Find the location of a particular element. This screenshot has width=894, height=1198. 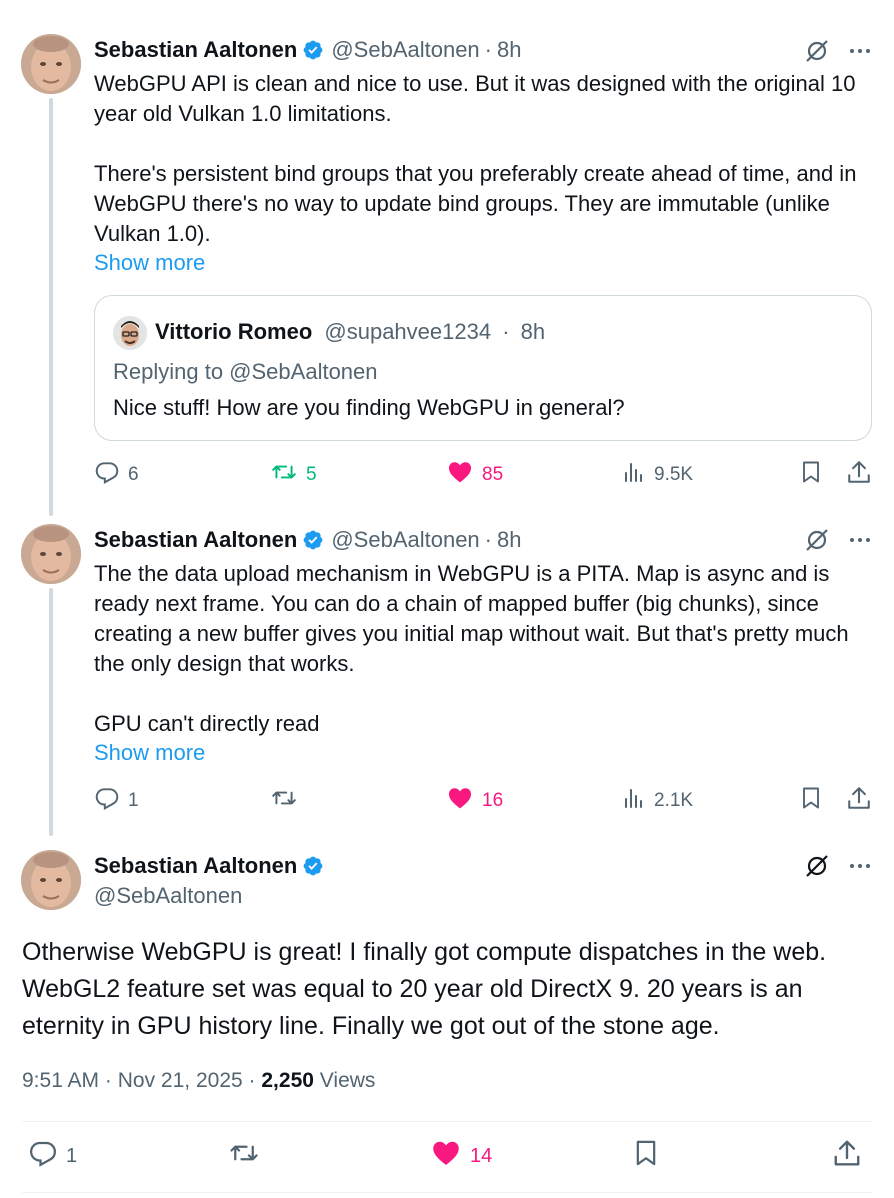

views-label: Views is located at coordinates (347, 1080).